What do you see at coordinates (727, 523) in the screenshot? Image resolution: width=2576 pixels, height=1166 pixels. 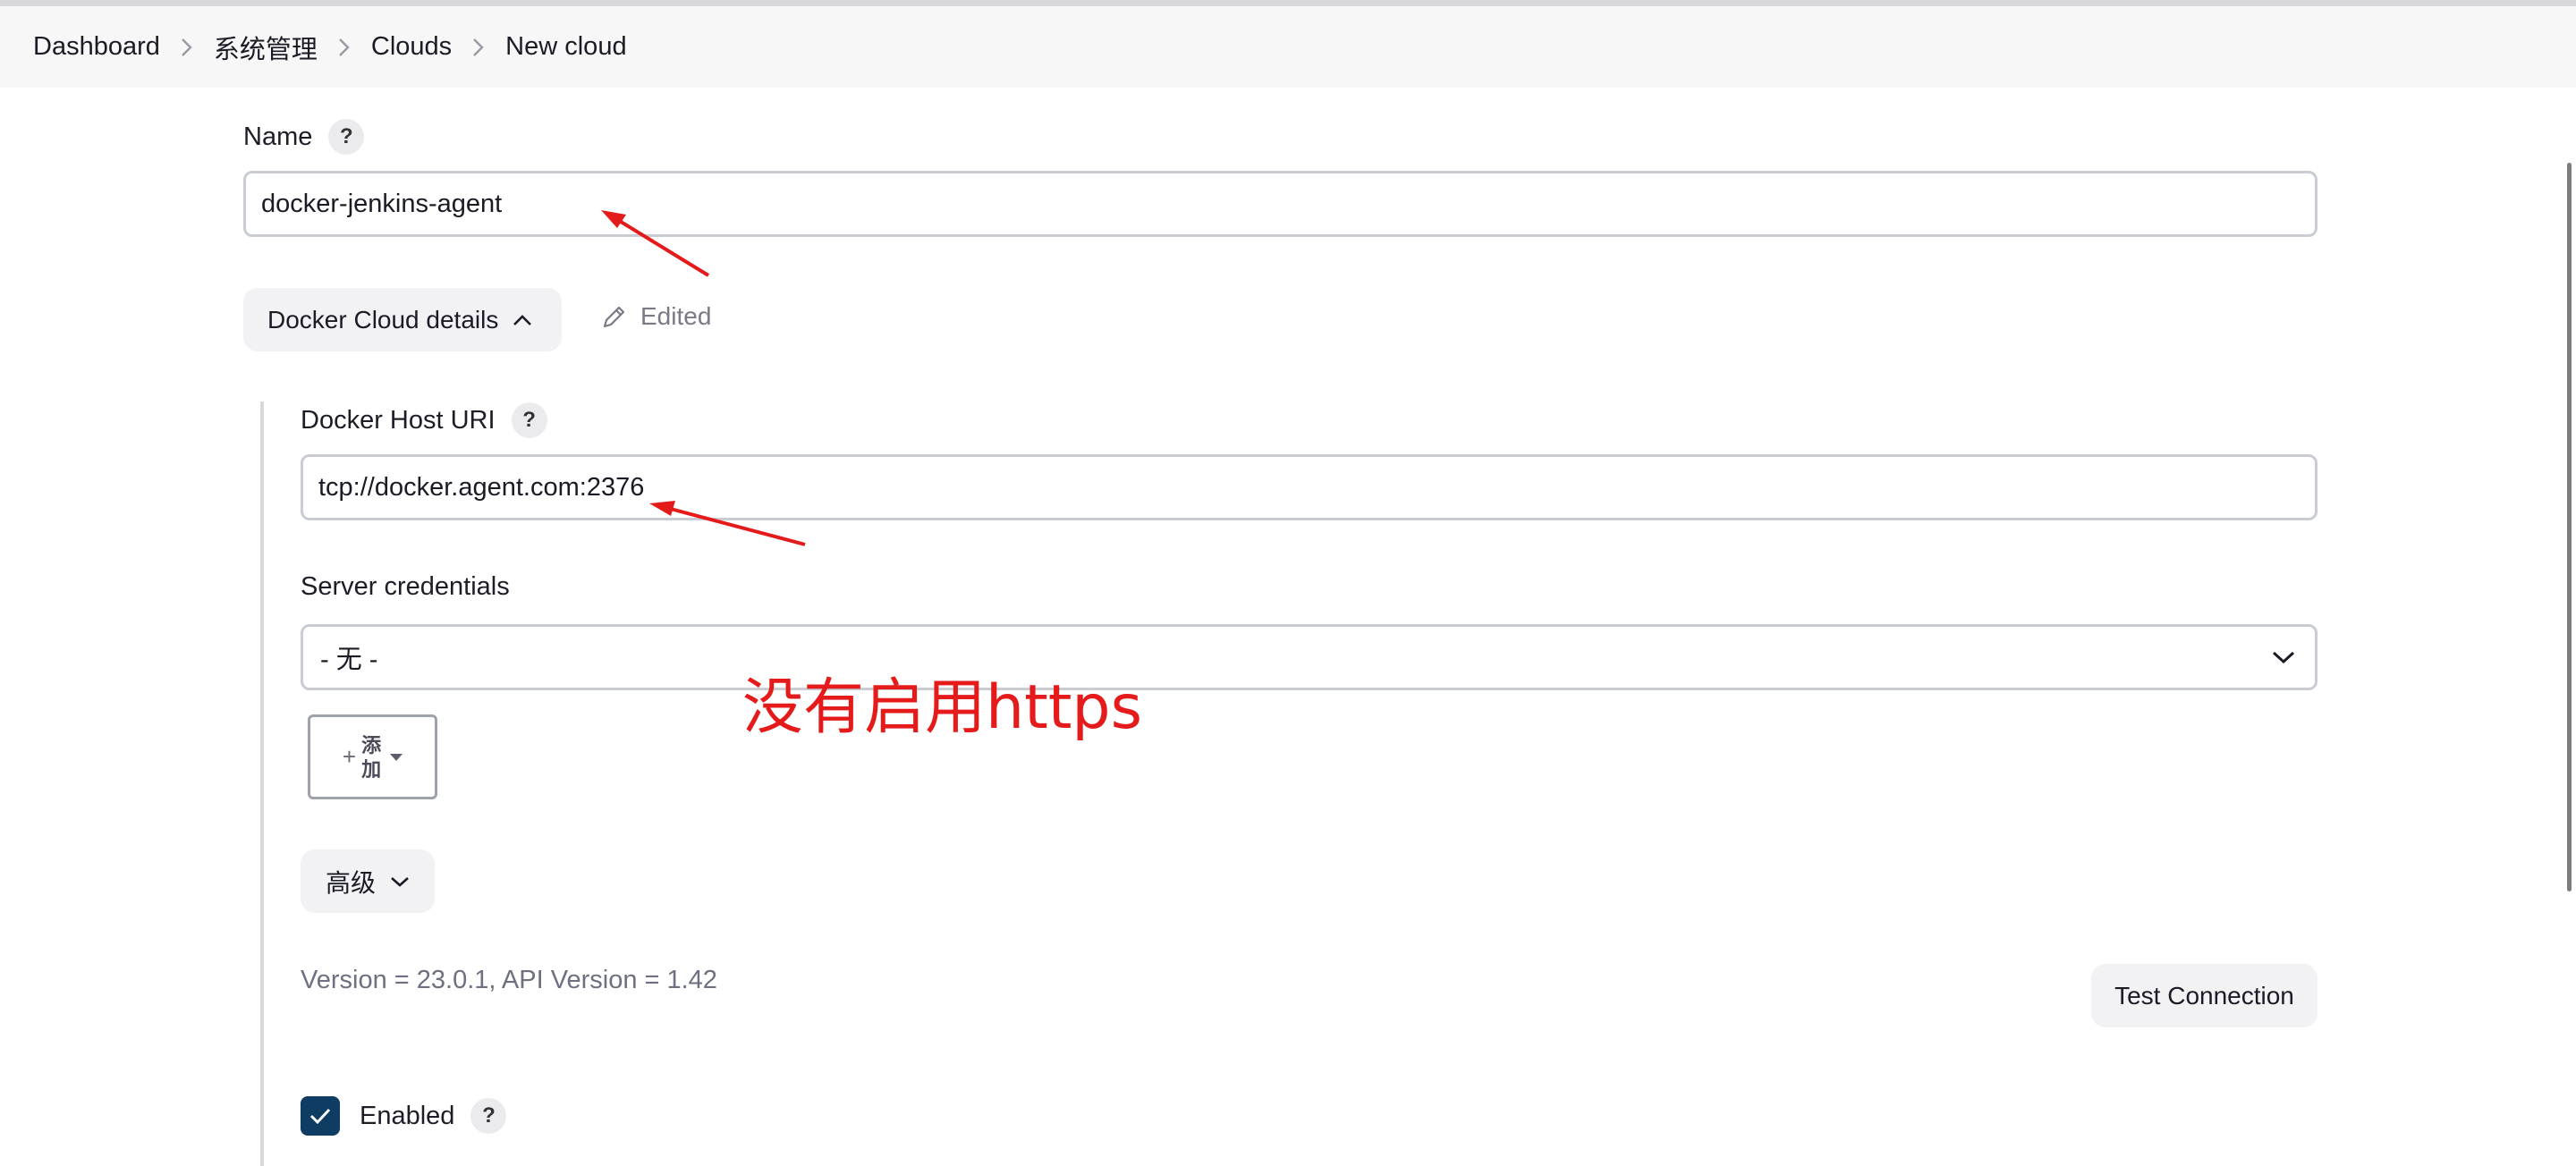 I see `arrow-to-docker-host-uri` at bounding box center [727, 523].